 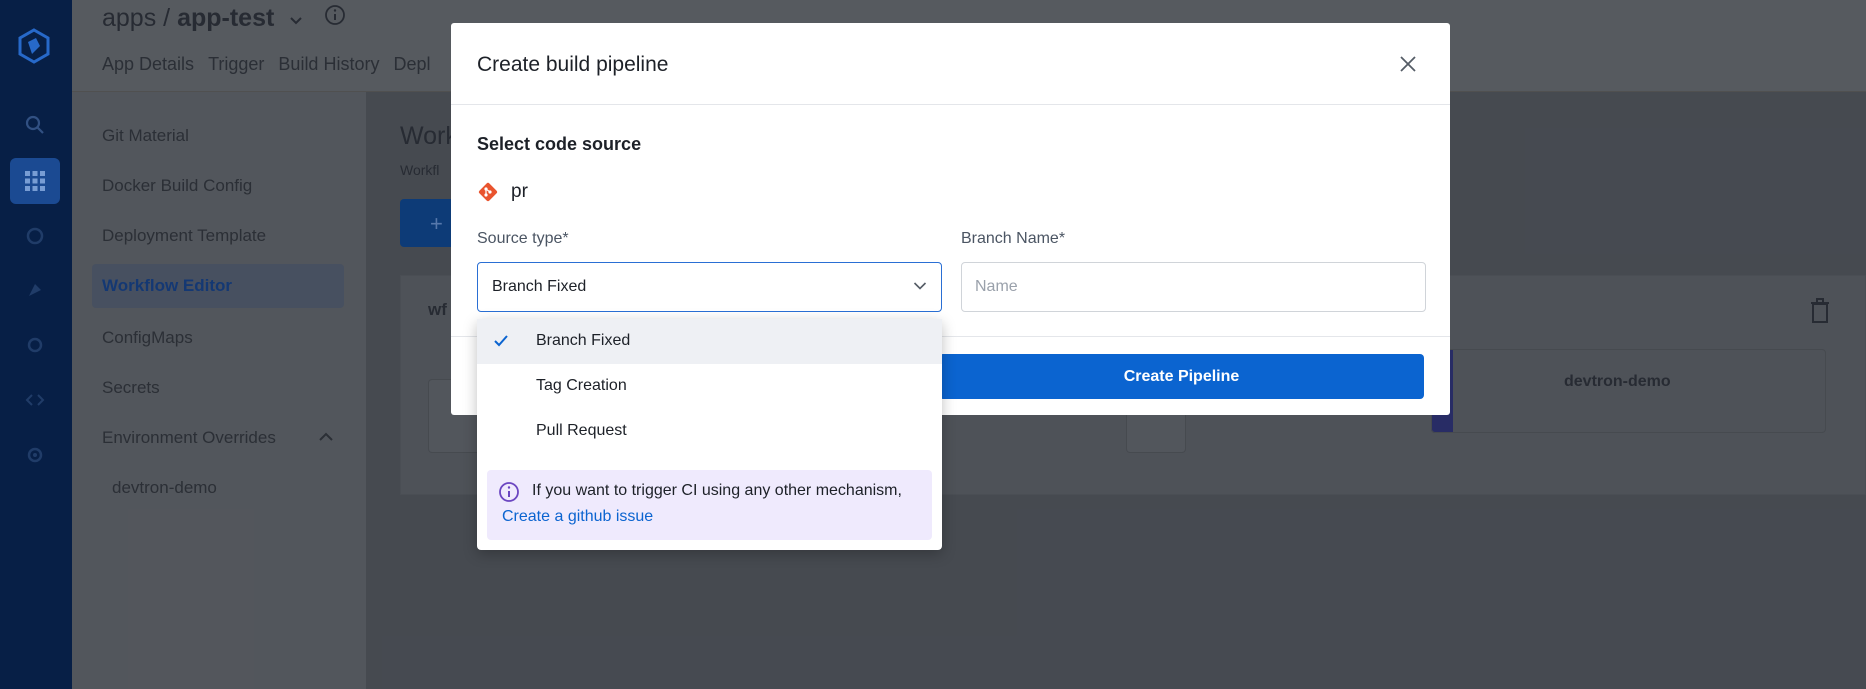 What do you see at coordinates (1013, 238) in the screenshot?
I see `branch-name-label: Branch Name*` at bounding box center [1013, 238].